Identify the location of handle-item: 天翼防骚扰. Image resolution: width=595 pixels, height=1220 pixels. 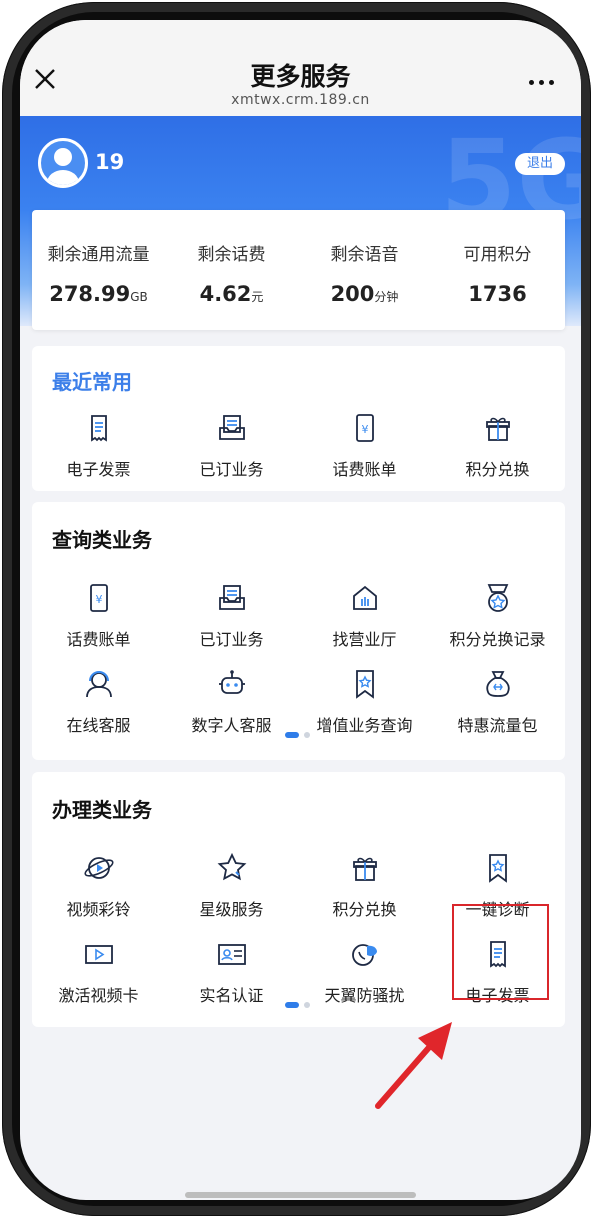
(364, 973).